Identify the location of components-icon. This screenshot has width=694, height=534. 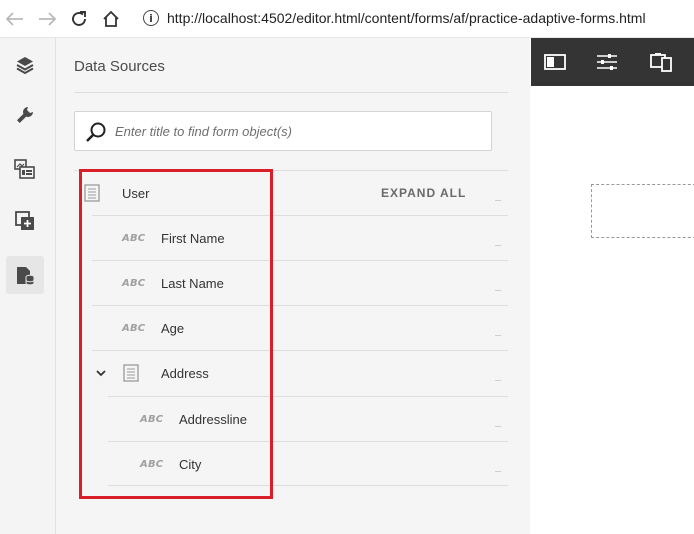
(24, 220).